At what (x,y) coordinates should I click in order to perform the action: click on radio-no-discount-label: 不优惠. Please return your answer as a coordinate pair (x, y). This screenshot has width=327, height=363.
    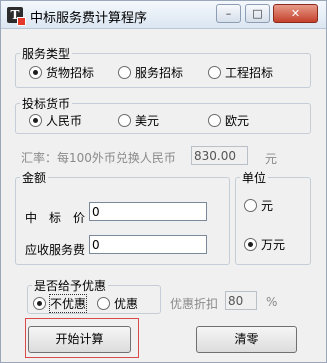
    Looking at the image, I should click on (68, 303).